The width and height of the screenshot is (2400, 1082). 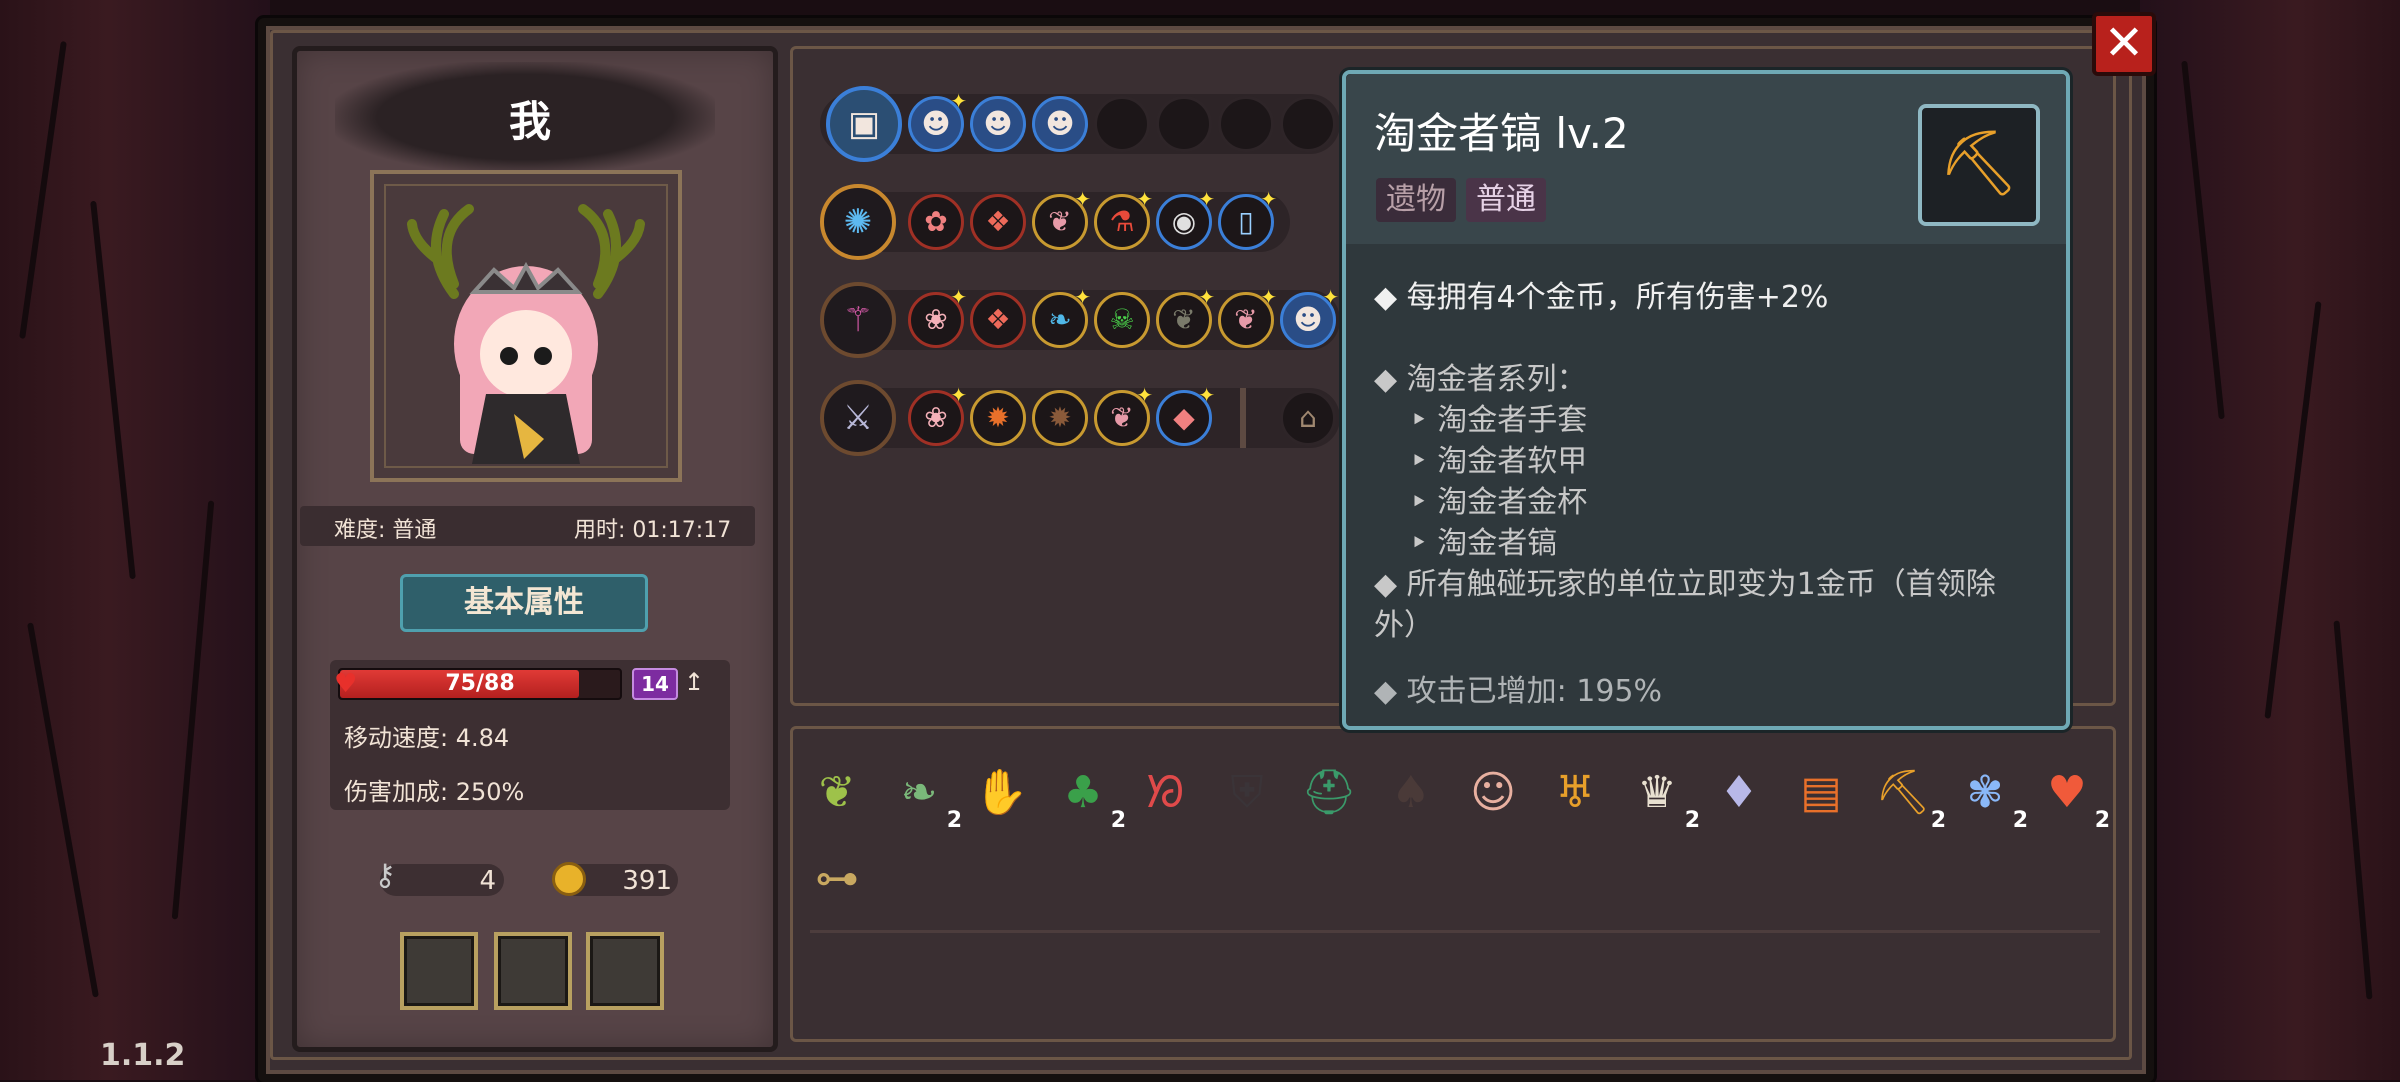 I want to click on coin-icon, so click(x=569, y=879).